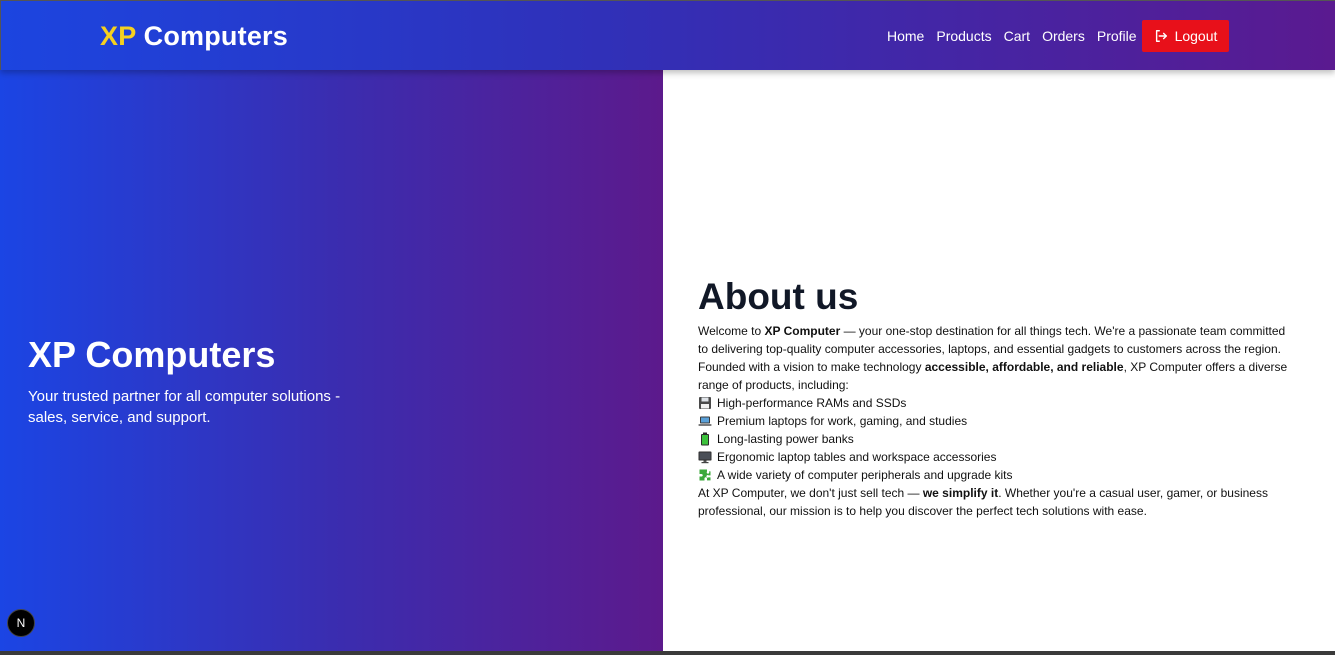  I want to click on laptop-icon, so click(705, 421).